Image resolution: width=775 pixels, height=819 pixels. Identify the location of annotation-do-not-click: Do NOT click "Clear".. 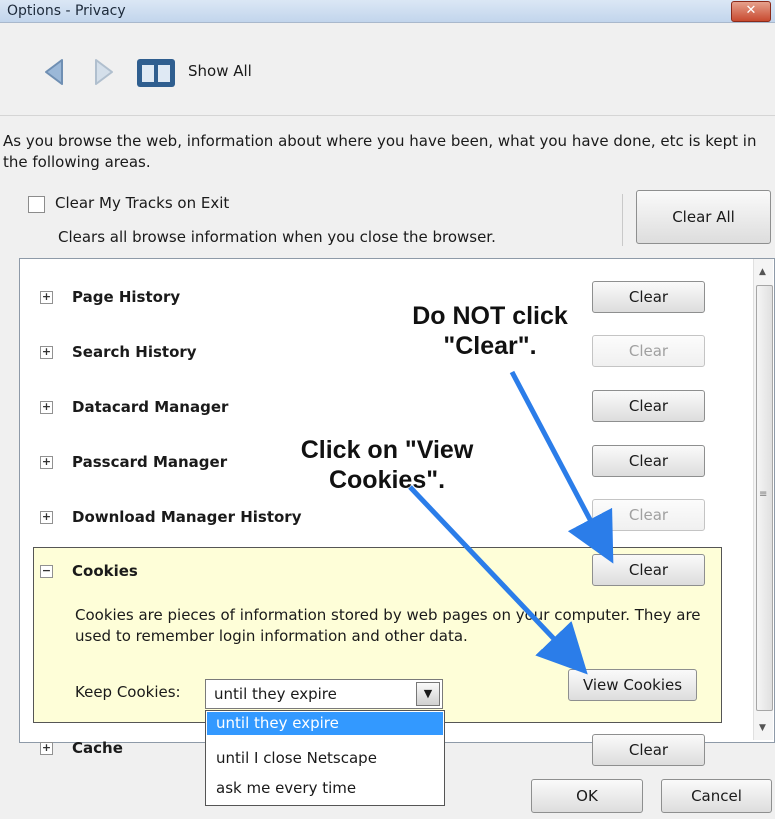
(490, 331).